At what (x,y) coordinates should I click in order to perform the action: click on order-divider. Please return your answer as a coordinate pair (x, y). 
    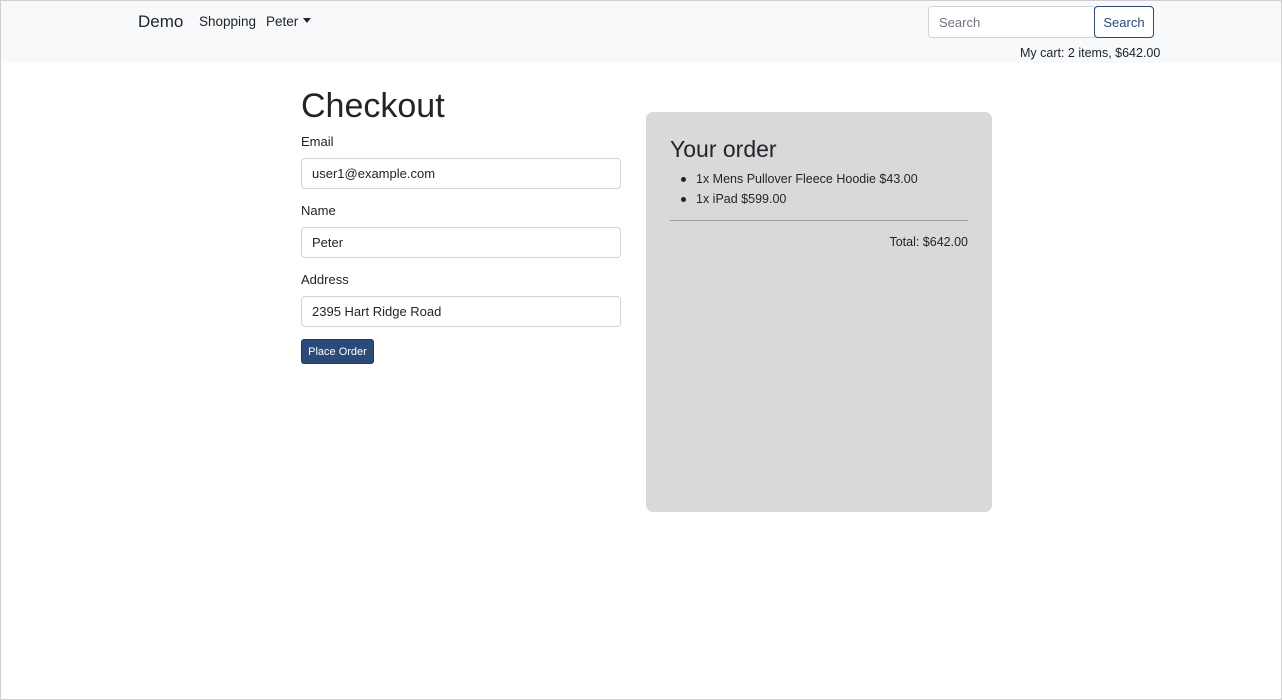
    Looking at the image, I should click on (819, 220).